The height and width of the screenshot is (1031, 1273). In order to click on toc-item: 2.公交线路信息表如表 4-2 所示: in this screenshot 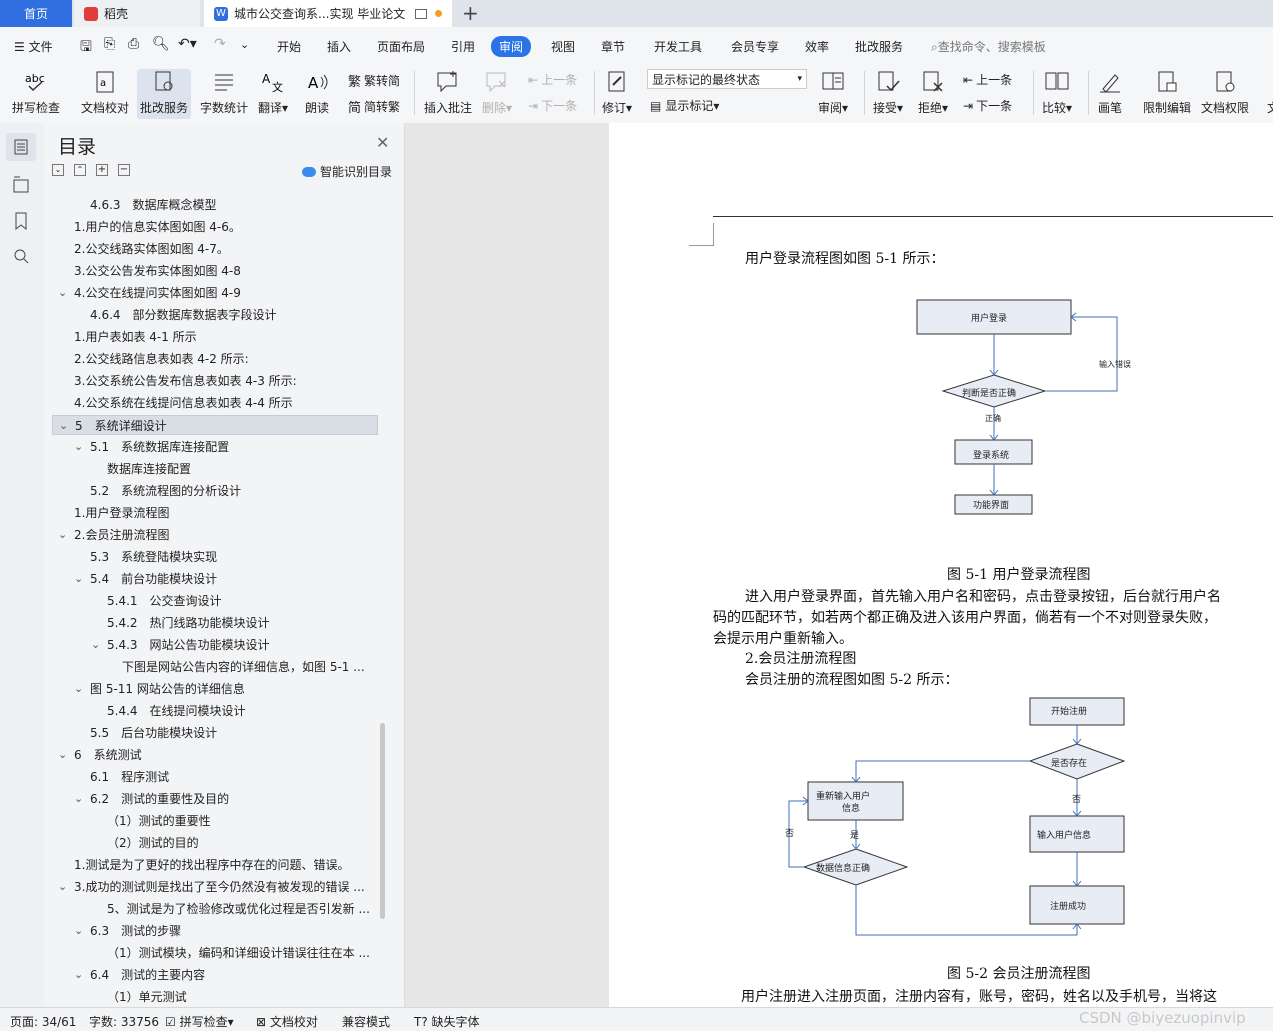, I will do `click(215, 359)`.